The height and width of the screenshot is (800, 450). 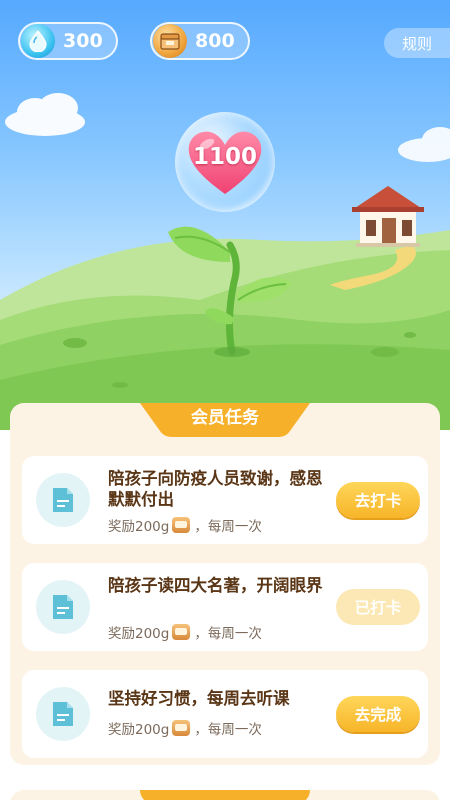 I want to click on task-title: 陪孩子向防疫人员致谢，感恩默默付出, so click(x=215, y=489).